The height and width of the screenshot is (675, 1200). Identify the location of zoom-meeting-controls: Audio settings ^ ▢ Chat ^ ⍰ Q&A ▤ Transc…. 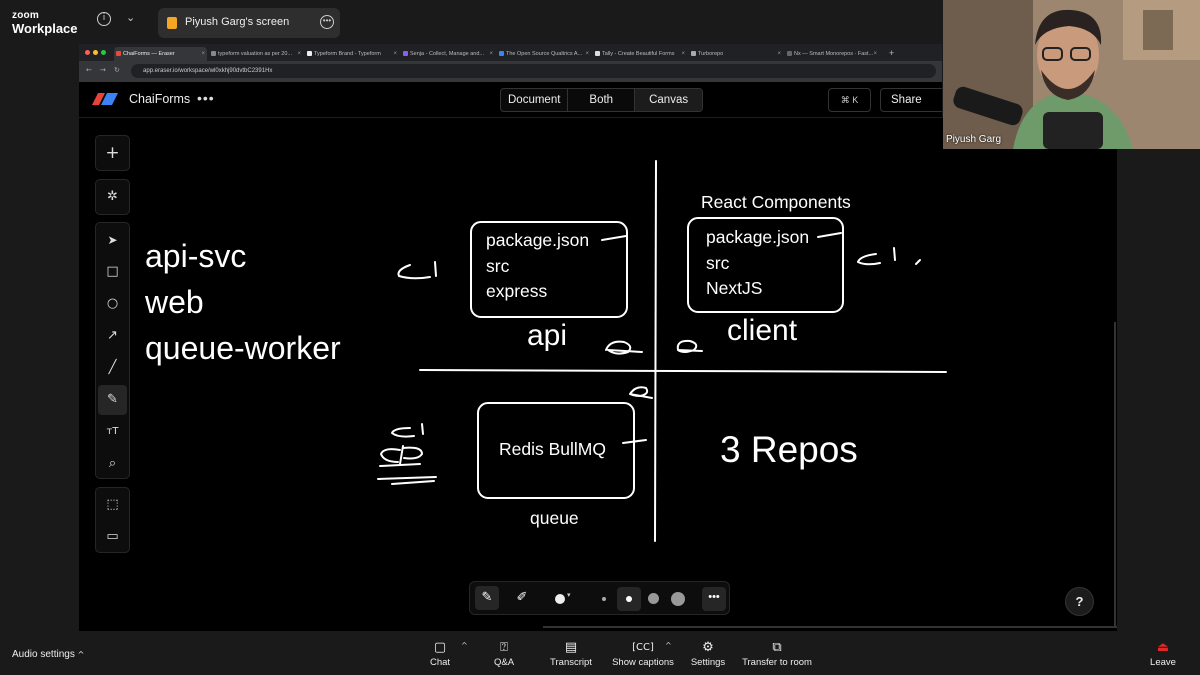
(600, 653).